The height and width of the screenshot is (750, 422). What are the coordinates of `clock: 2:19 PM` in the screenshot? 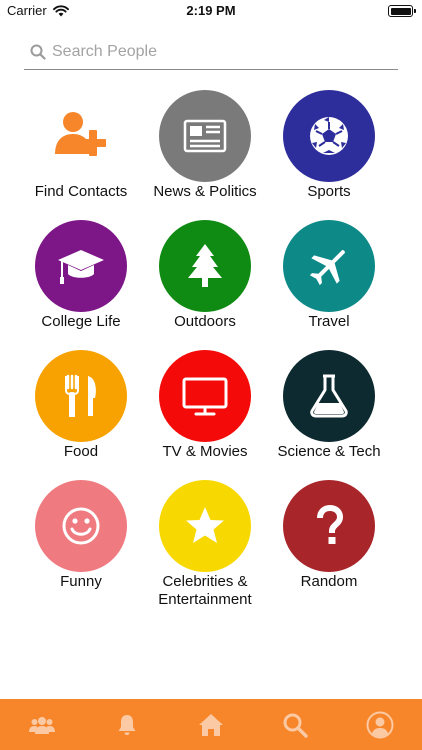 It's located at (211, 10).